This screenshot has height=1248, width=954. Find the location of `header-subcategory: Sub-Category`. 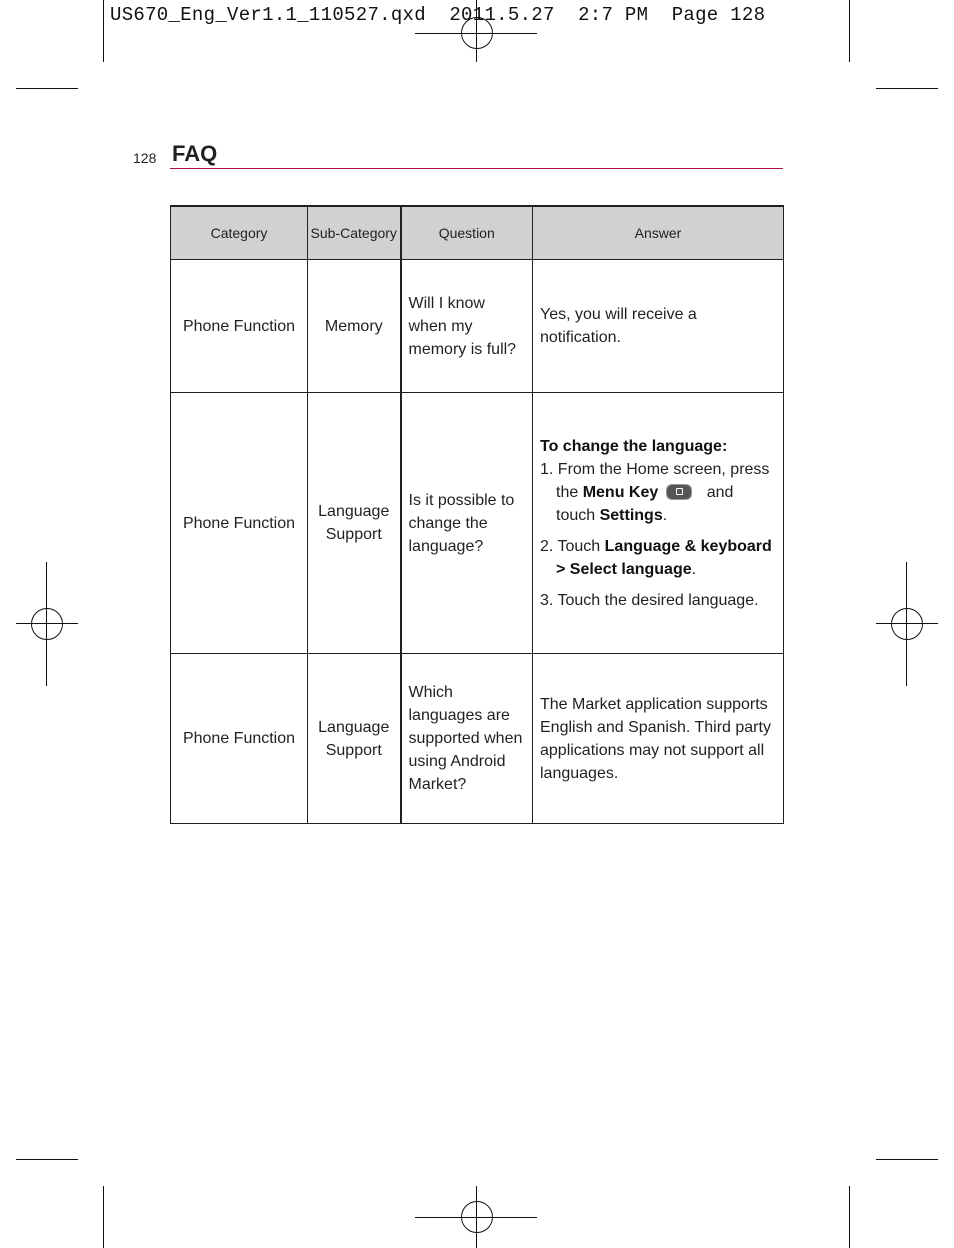

header-subcategory: Sub-Category is located at coordinates (354, 232).